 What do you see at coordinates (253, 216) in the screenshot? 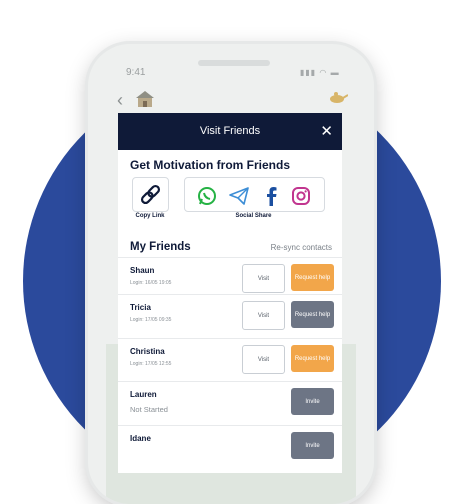
I see `social-share-label: Social Share` at bounding box center [253, 216].